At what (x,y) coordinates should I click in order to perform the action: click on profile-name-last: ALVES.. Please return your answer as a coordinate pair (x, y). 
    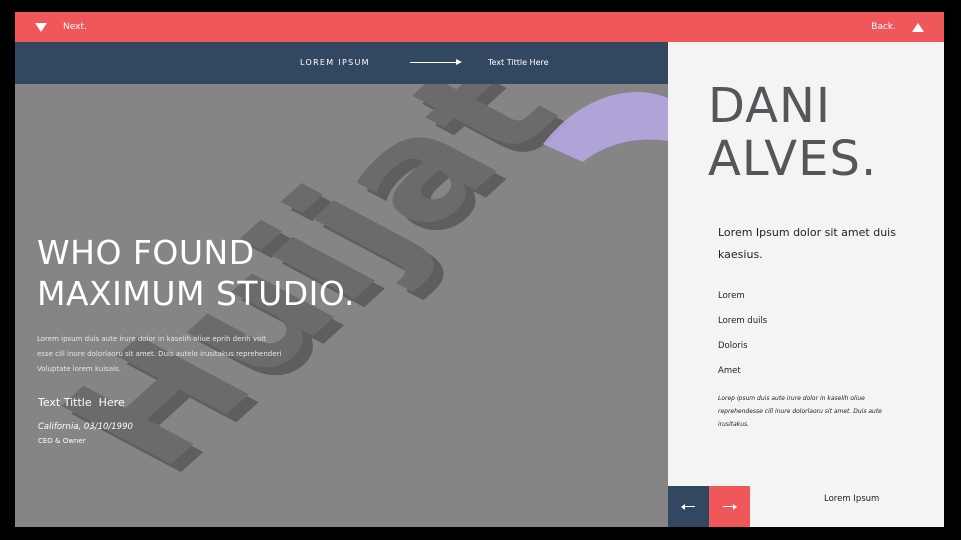
    Looking at the image, I should click on (793, 159).